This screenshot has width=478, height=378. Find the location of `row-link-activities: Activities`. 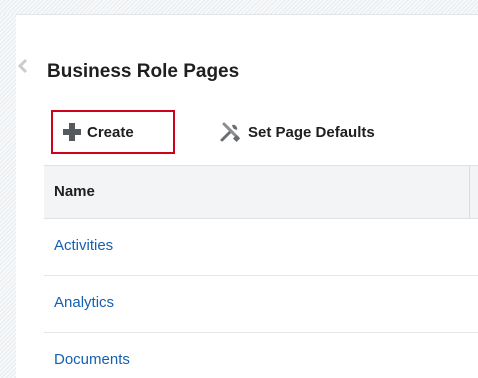

row-link-activities: Activities is located at coordinates (83, 245).